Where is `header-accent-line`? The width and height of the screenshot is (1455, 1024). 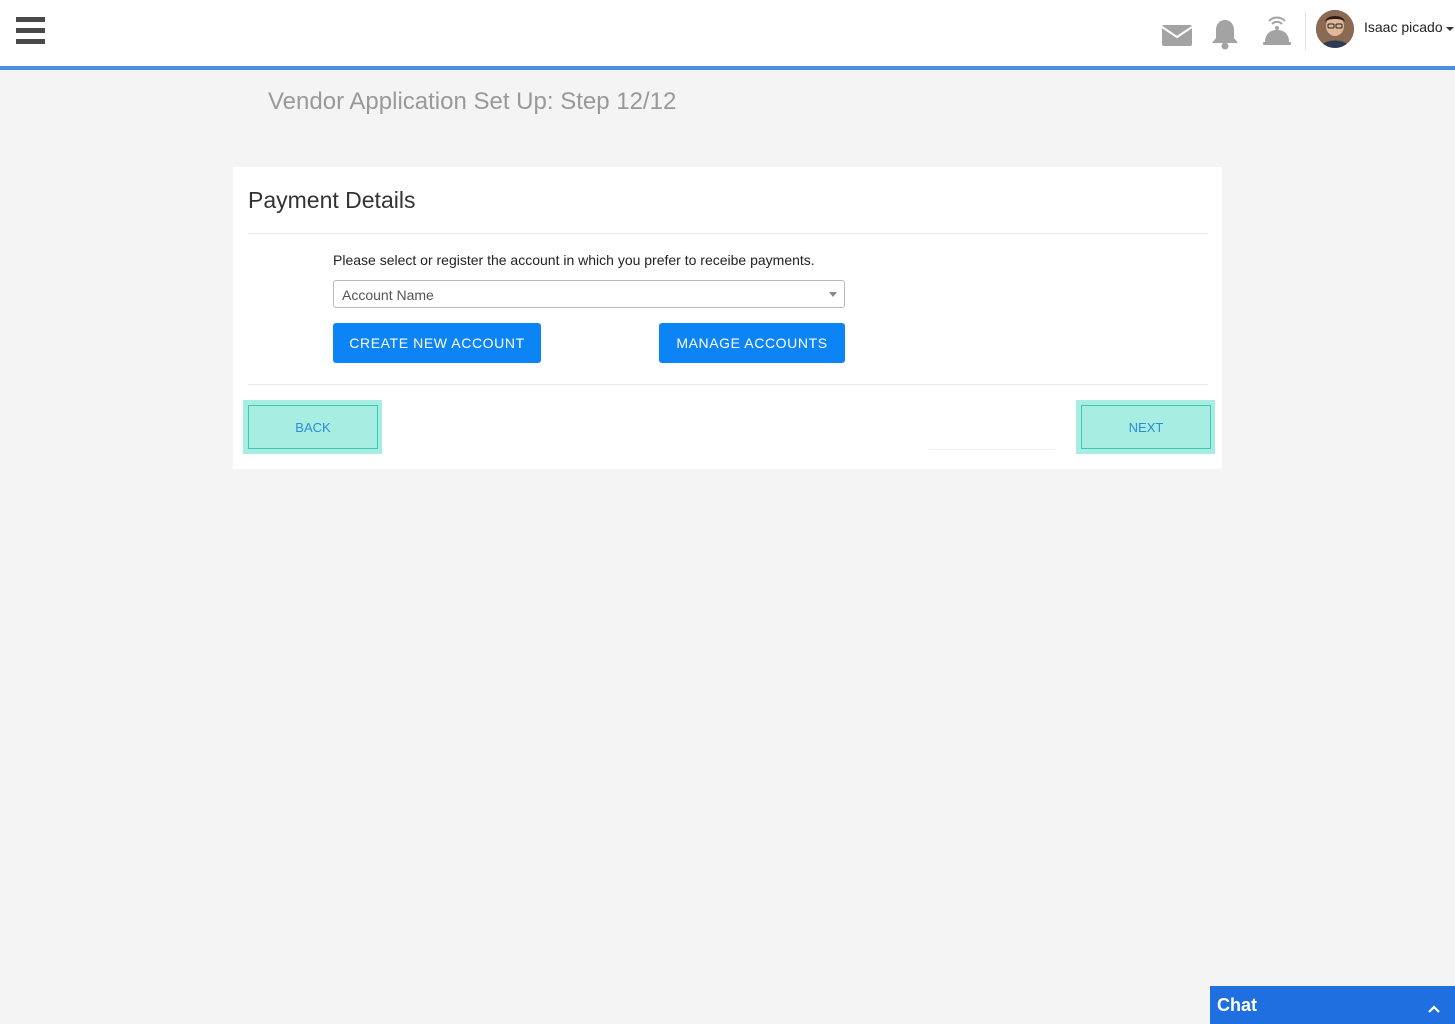 header-accent-line is located at coordinates (727, 68).